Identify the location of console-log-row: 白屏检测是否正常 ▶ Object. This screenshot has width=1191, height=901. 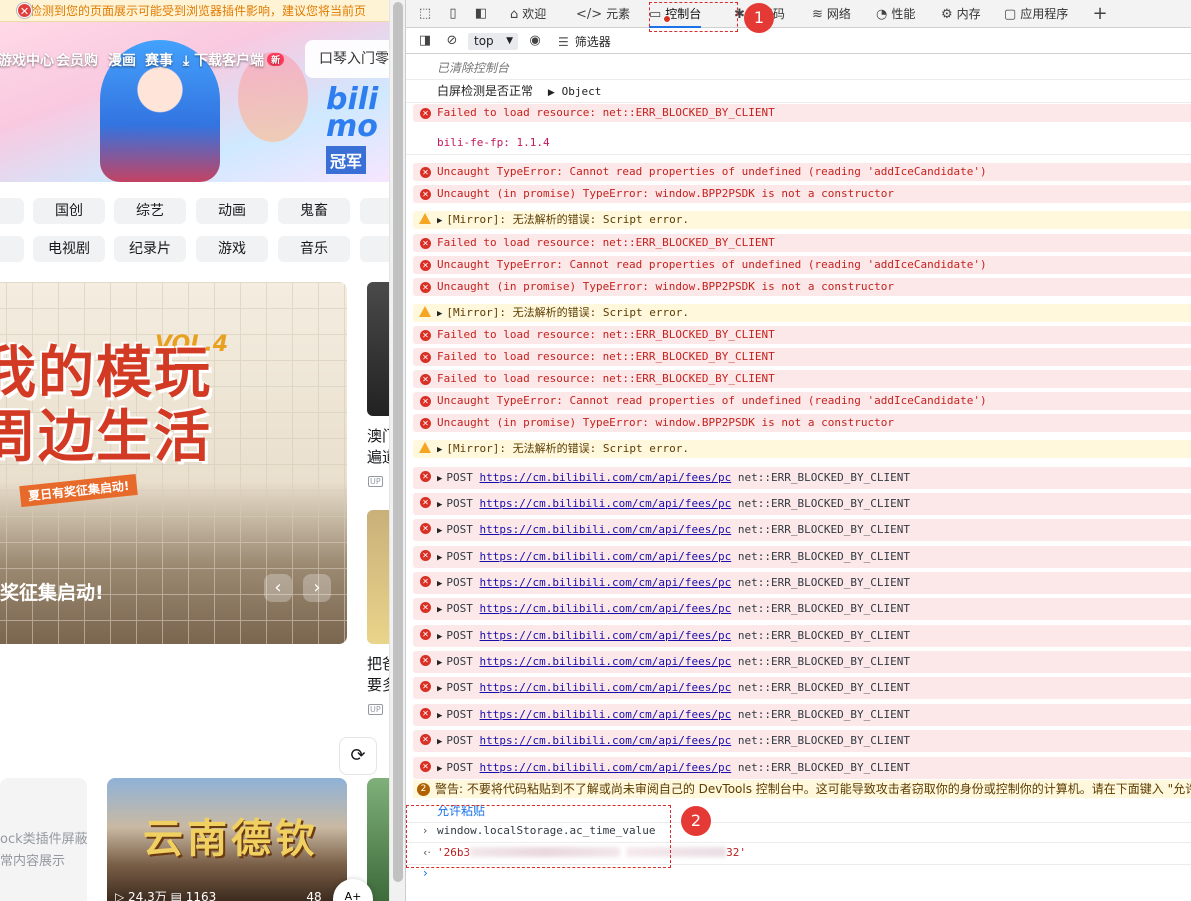
(802, 91).